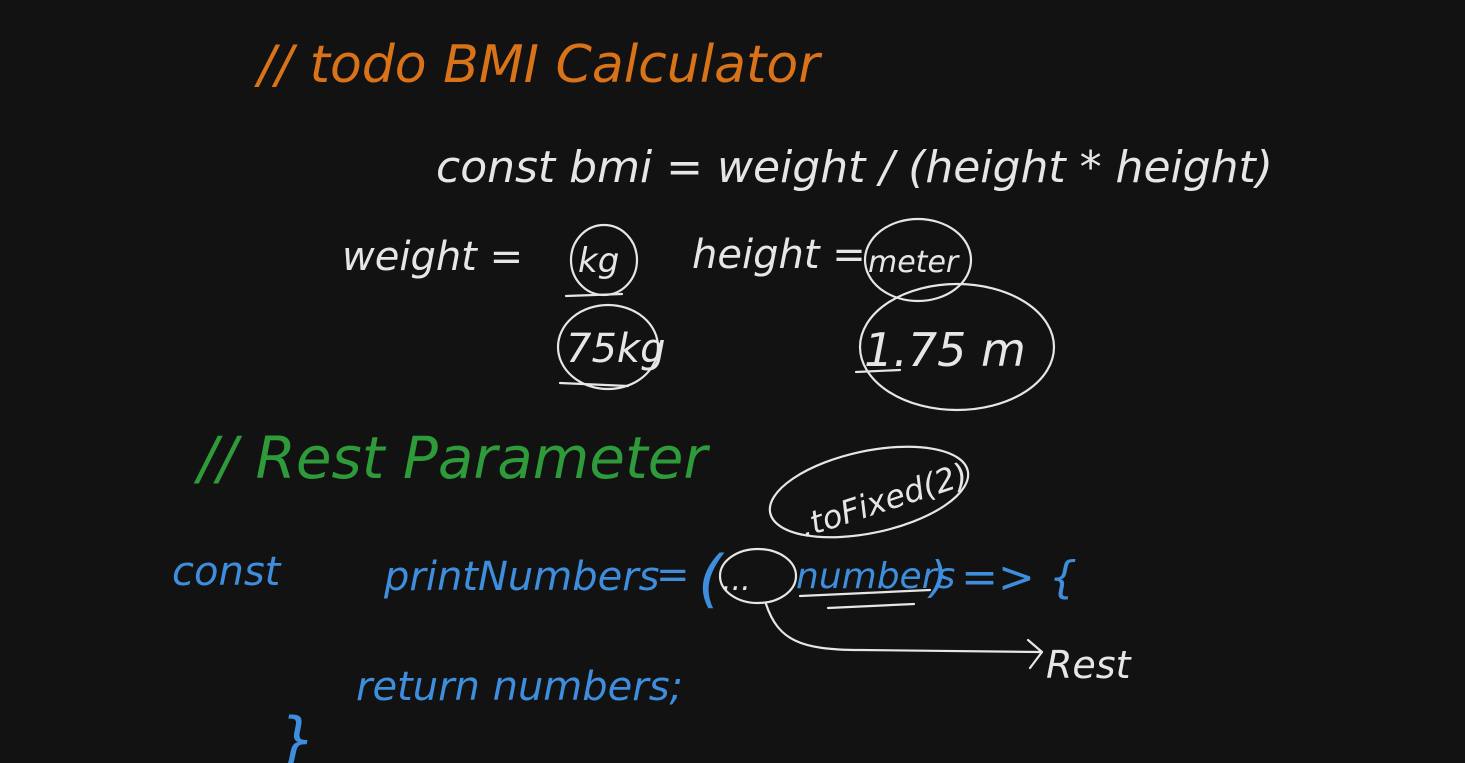 The width and height of the screenshot is (1465, 763). I want to click on close-brace: }, so click(297, 734).